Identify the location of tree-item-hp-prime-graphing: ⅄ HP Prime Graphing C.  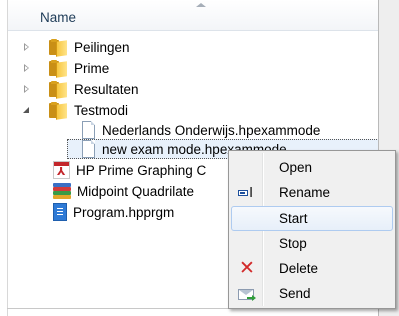
(129, 170).